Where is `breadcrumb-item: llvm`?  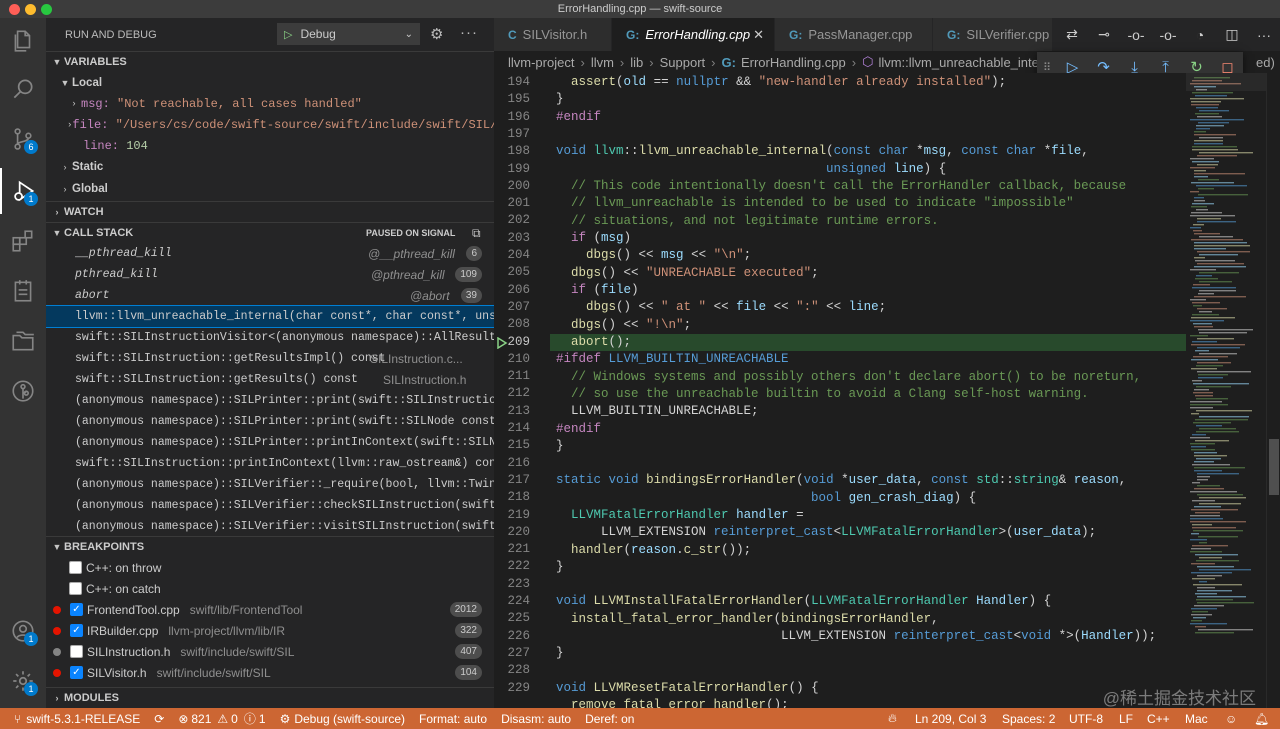 breadcrumb-item: llvm is located at coordinates (602, 62).